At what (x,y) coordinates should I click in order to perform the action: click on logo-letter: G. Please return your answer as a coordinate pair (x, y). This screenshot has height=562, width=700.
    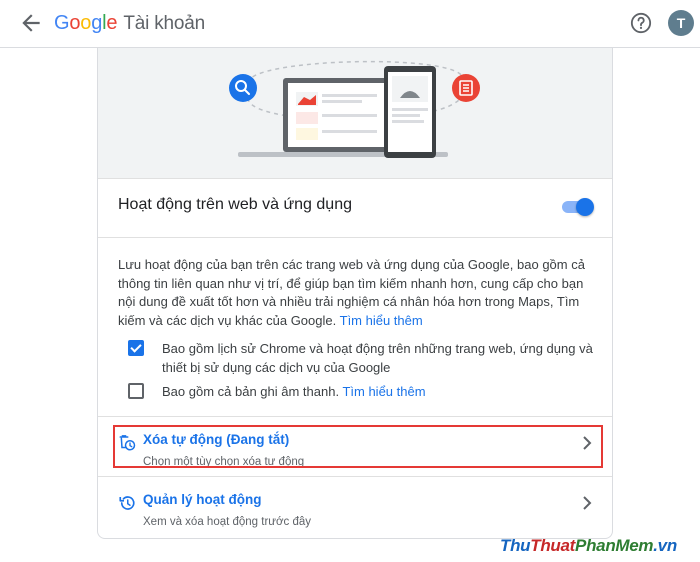
    Looking at the image, I should click on (62, 23).